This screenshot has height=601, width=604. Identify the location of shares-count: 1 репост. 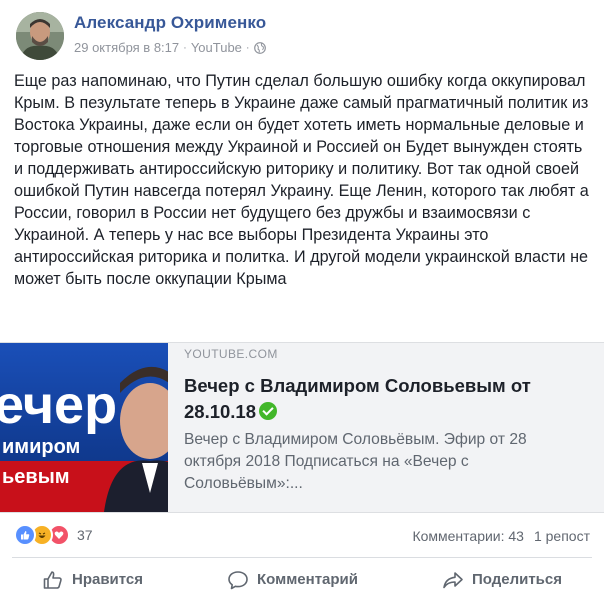
(562, 536).